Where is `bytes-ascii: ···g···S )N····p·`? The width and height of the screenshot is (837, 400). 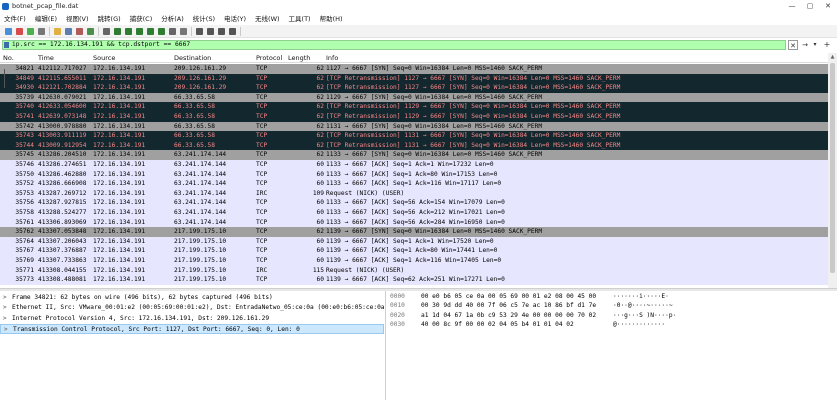
bytes-ascii: ···g···S )N····p· is located at coordinates (644, 315).